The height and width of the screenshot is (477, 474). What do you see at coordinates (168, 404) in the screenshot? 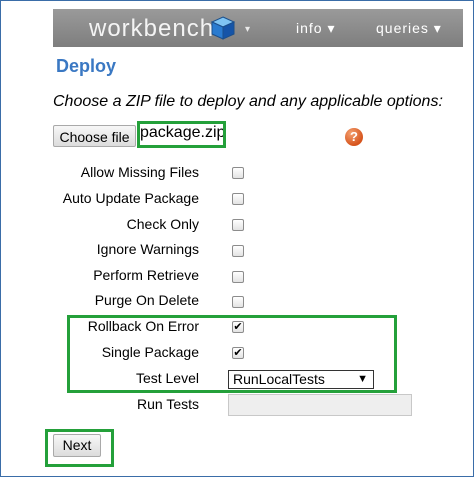
I see `run-tests-label: Run Tests` at bounding box center [168, 404].